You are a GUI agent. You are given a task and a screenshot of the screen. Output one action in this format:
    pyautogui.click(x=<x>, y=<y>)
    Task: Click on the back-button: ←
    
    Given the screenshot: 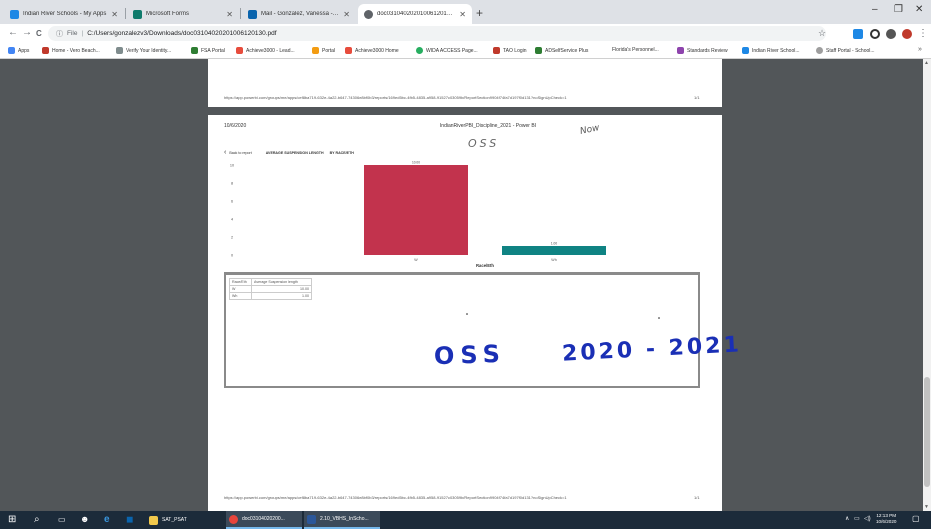 What is the action you would take?
    pyautogui.click(x=13, y=32)
    